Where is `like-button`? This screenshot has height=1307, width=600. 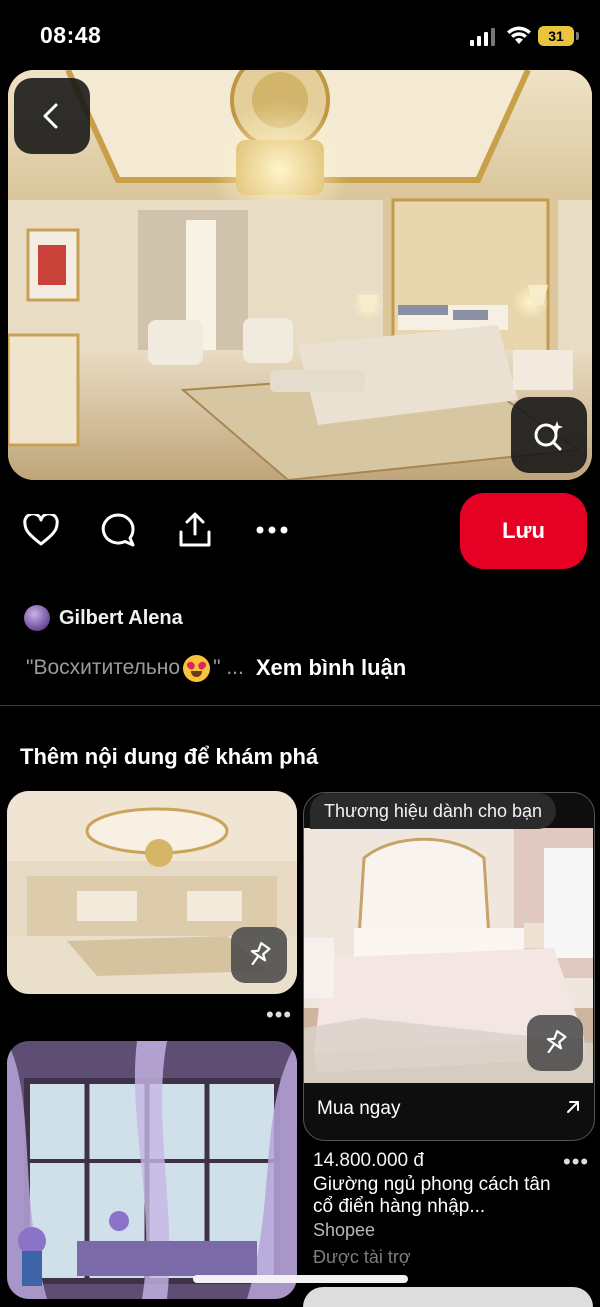 like-button is located at coordinates (41, 530).